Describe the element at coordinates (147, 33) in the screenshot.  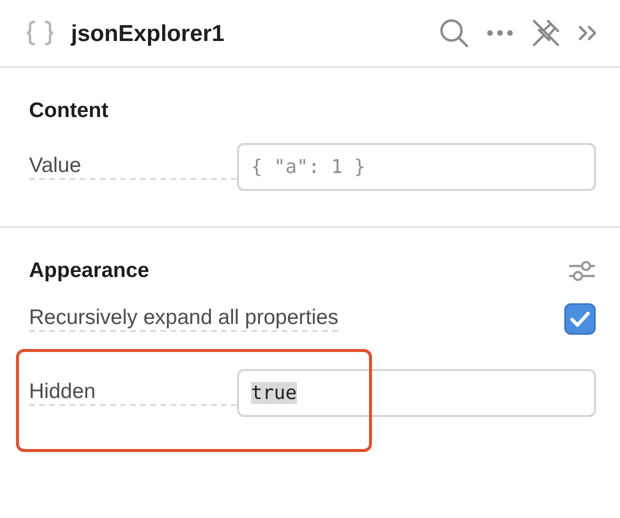
I see `panel-title: jsonExplorer1` at that location.